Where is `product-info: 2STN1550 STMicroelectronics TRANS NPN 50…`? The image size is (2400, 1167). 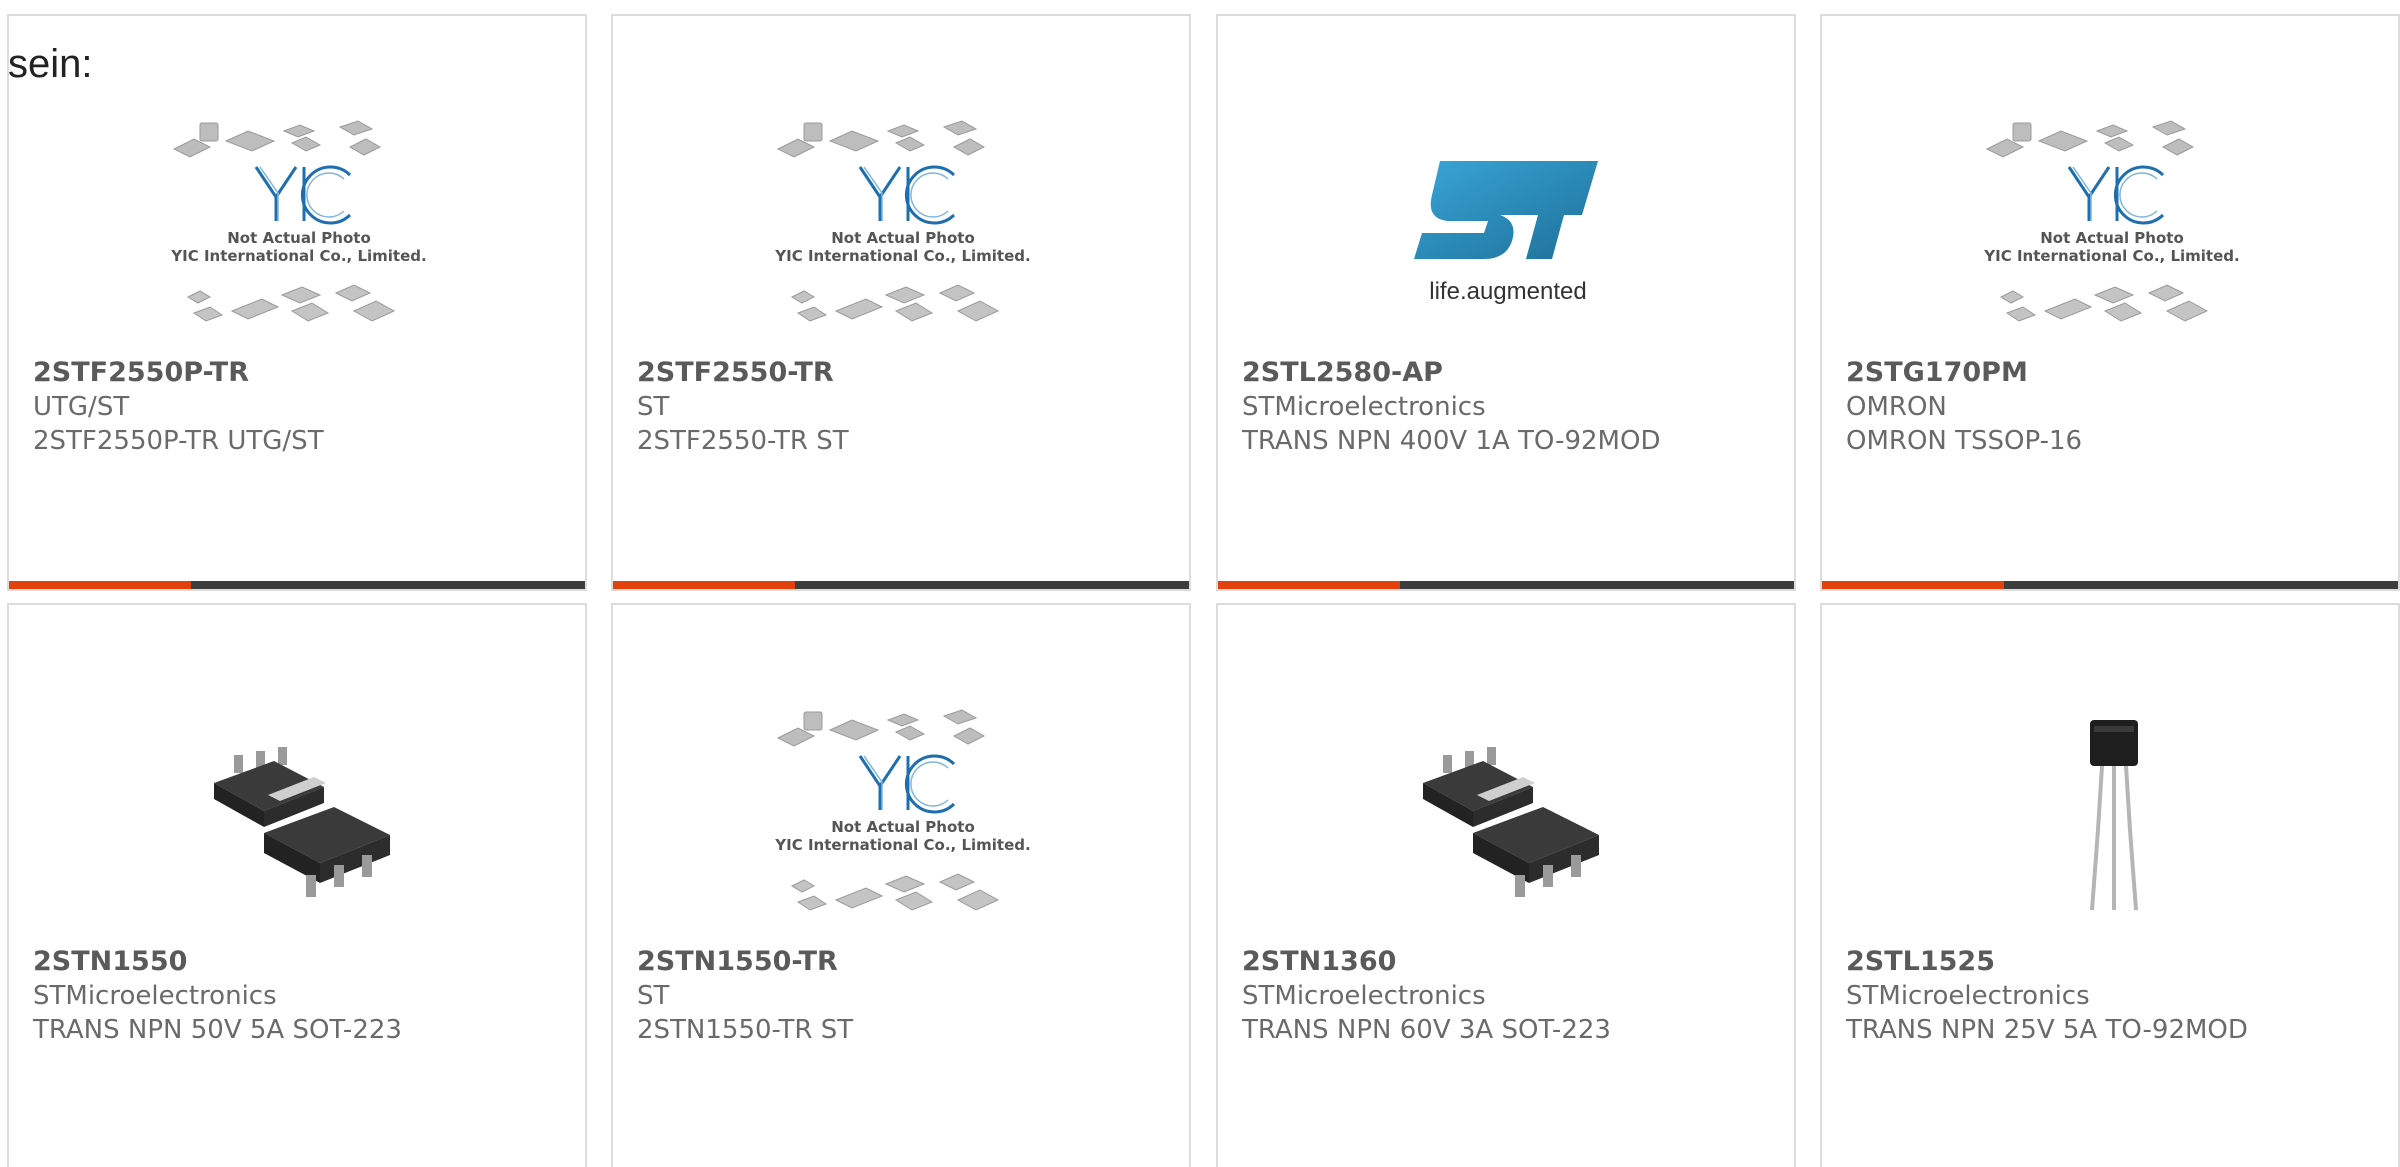
product-info: 2STN1550 STMicroelectronics TRANS NPN 50… is located at coordinates (301, 996).